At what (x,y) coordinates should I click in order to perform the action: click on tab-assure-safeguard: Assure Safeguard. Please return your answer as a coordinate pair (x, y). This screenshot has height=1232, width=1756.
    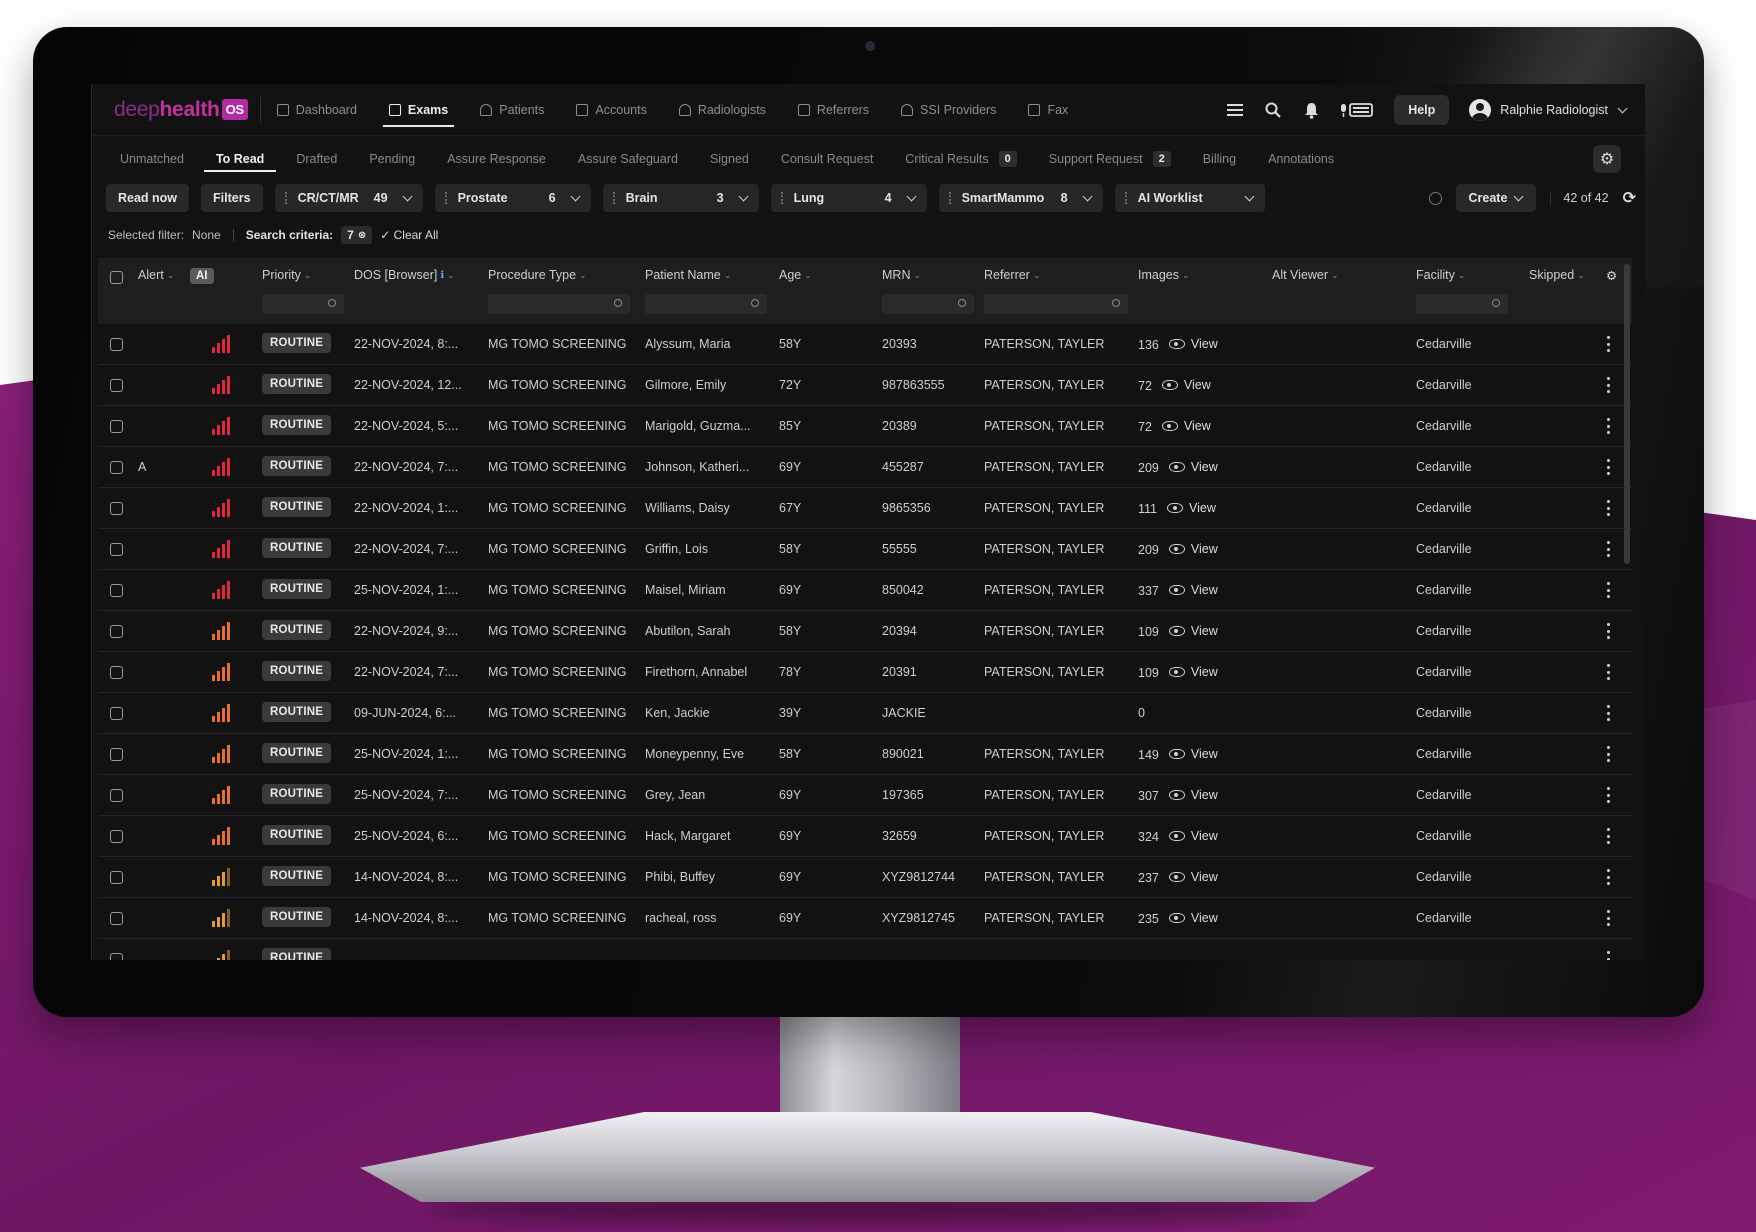
    Looking at the image, I should click on (628, 159).